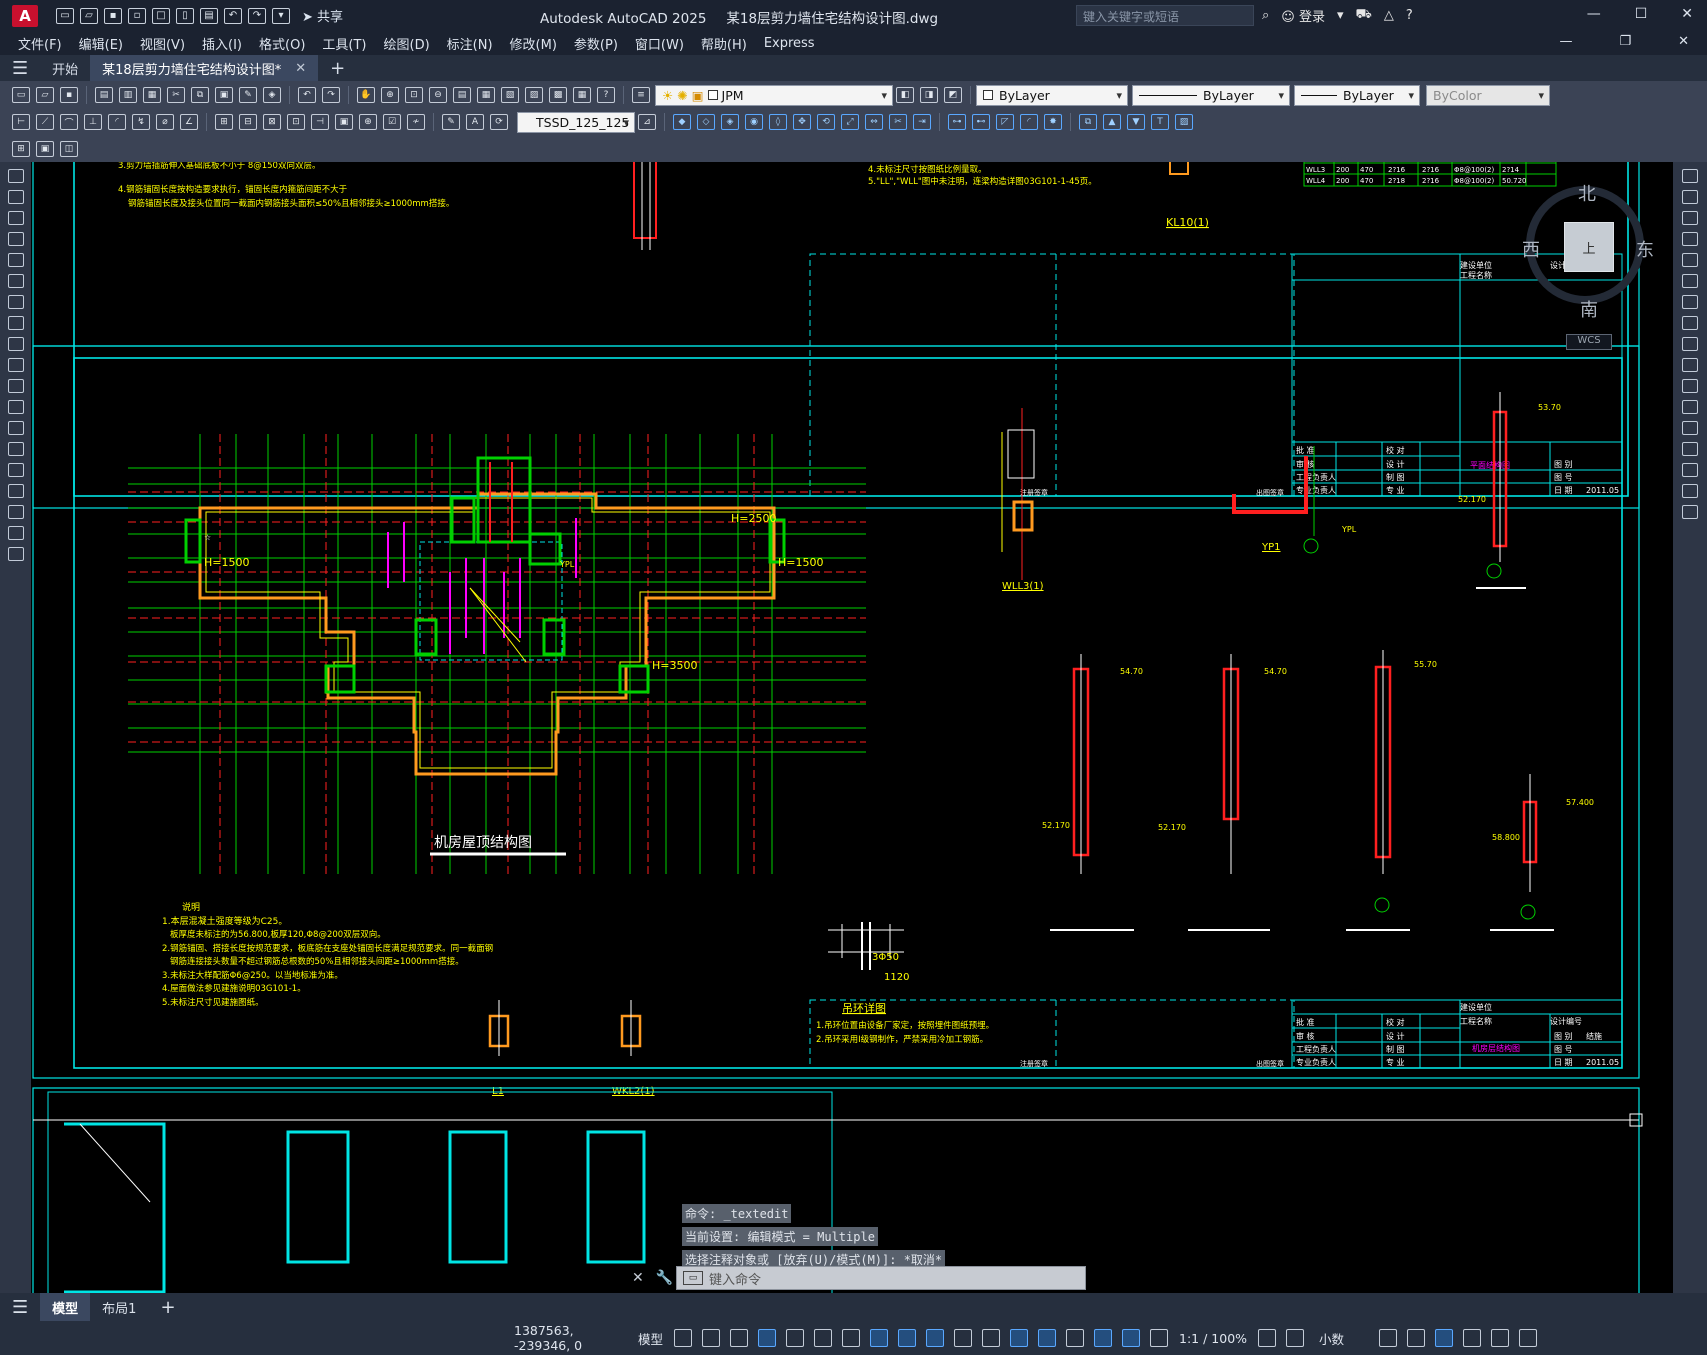 The image size is (1707, 1355). Describe the element at coordinates (1165, 15) in the screenshot. I see `help-search-input: 键入关键字或短语` at that location.